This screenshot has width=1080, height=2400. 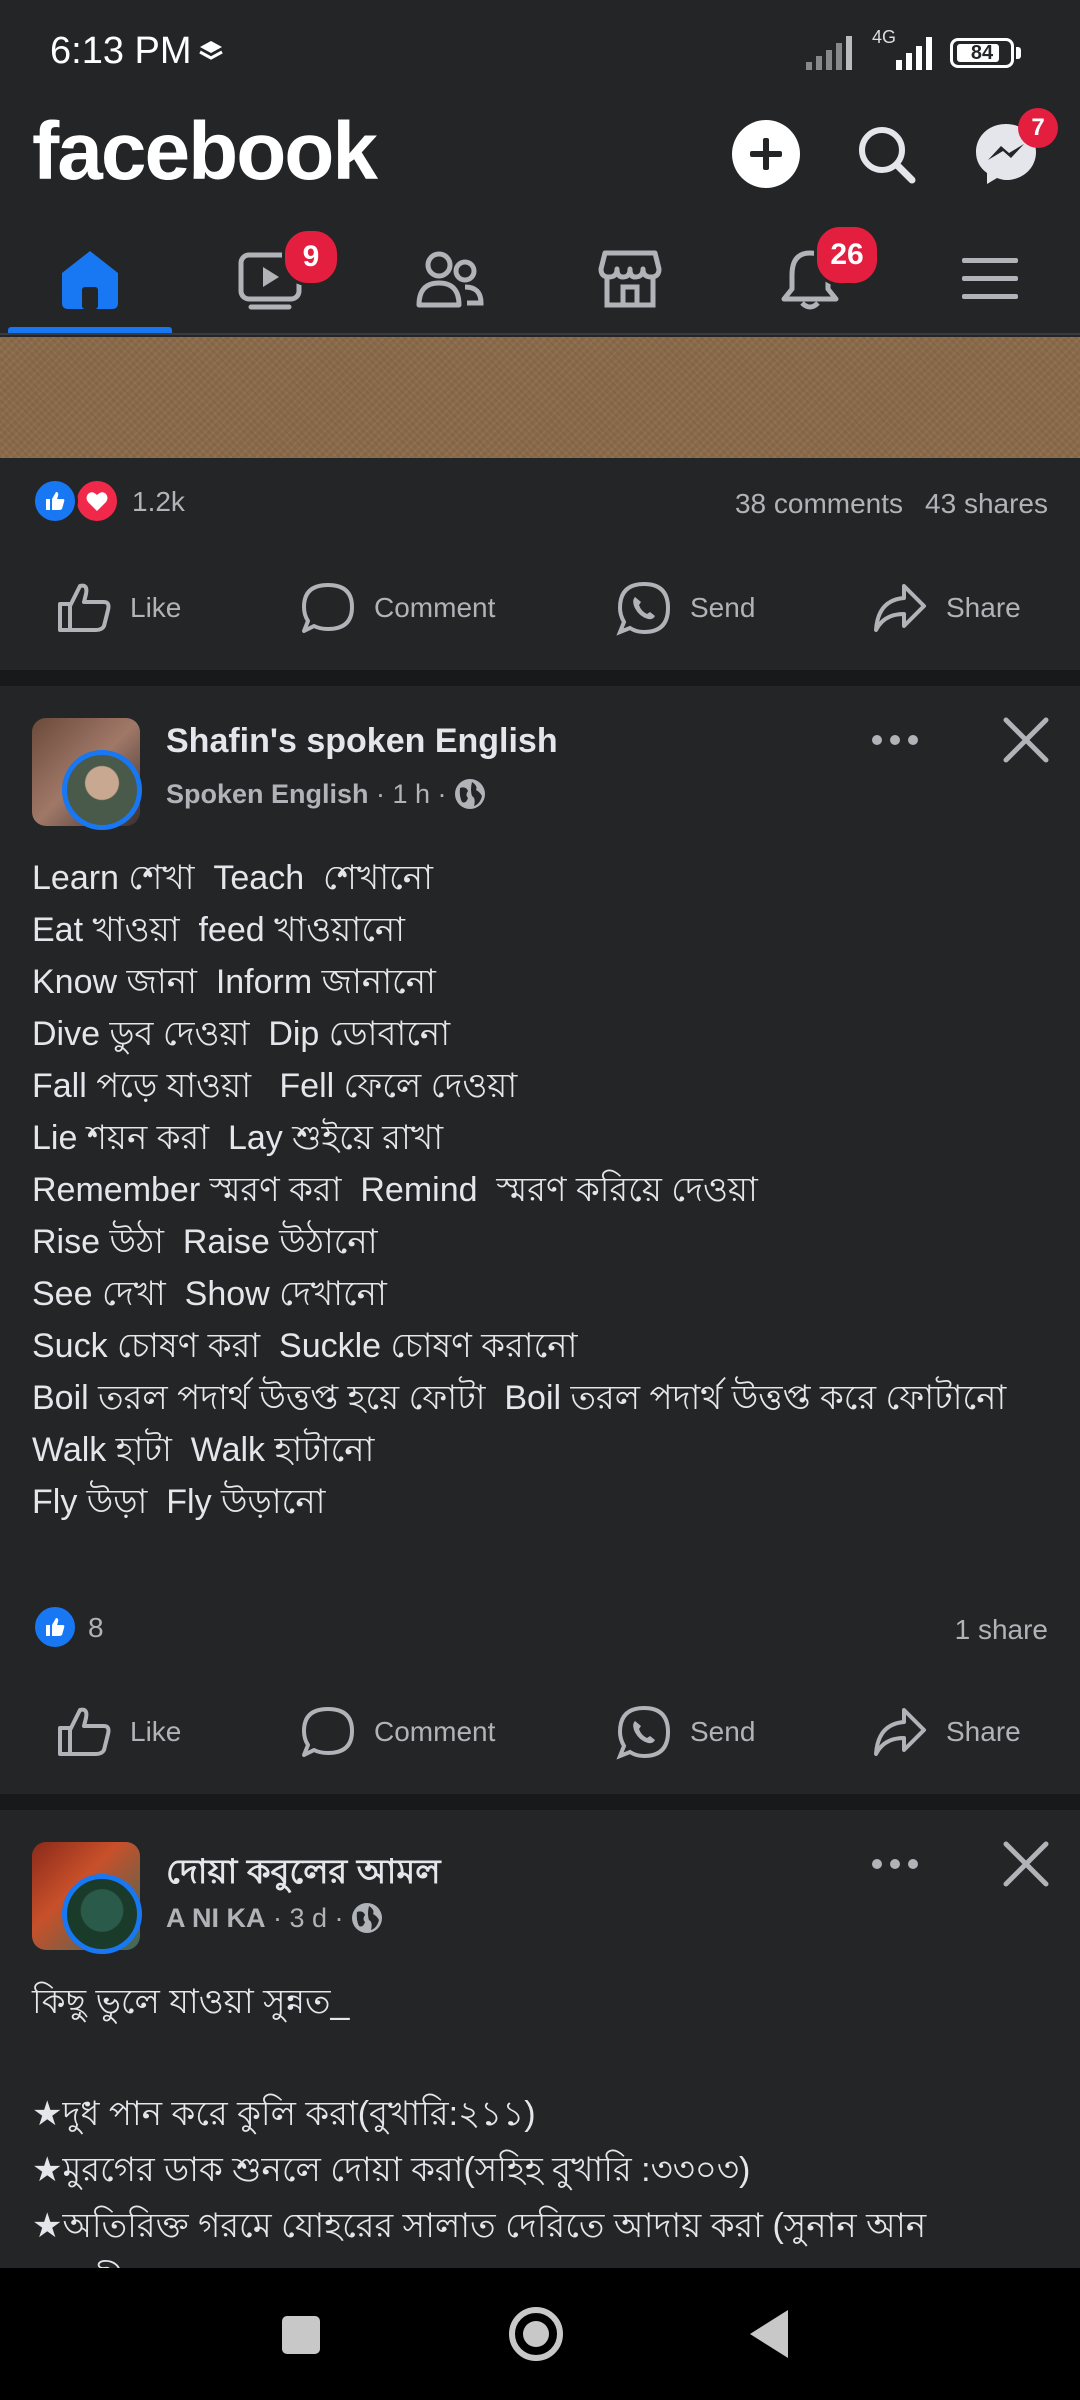 I want to click on tab-friends, so click(x=450, y=279).